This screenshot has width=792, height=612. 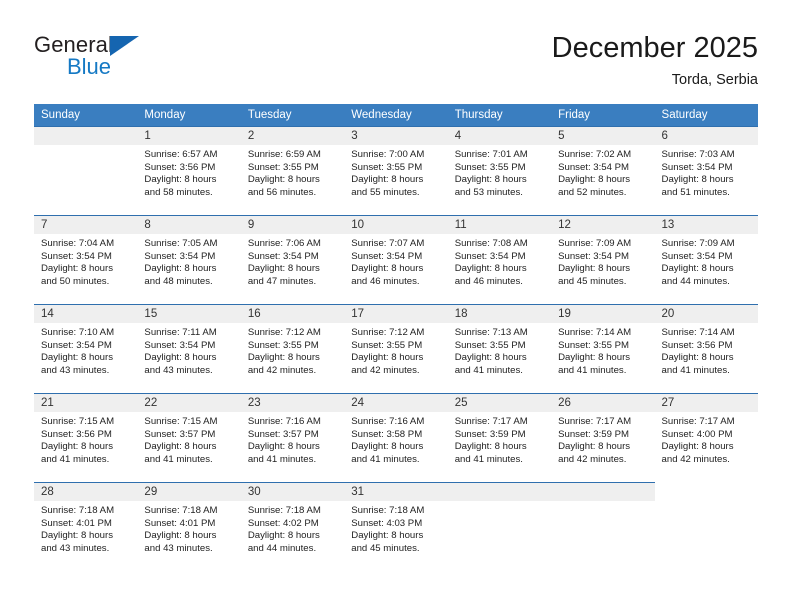 What do you see at coordinates (698, 332) in the screenshot?
I see `sunrise-text: Sunrise: 7:14 AM` at bounding box center [698, 332].